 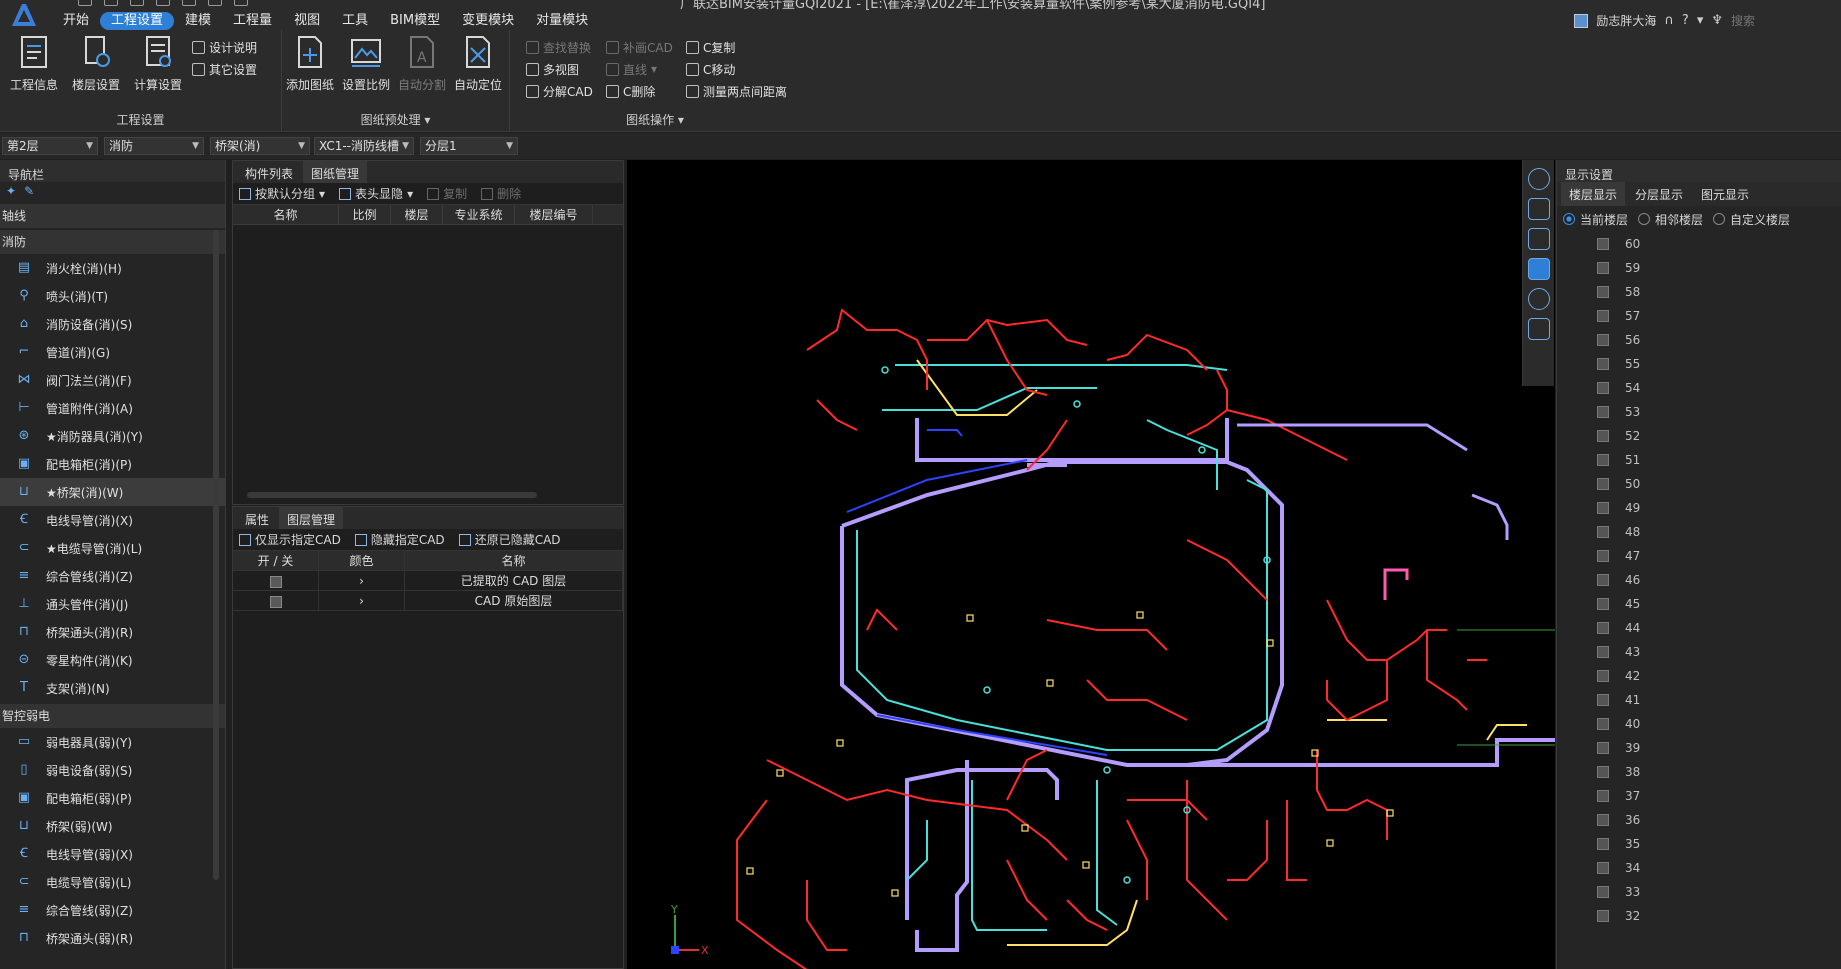 What do you see at coordinates (1719, 724) in the screenshot?
I see `floor-row: 40` at bounding box center [1719, 724].